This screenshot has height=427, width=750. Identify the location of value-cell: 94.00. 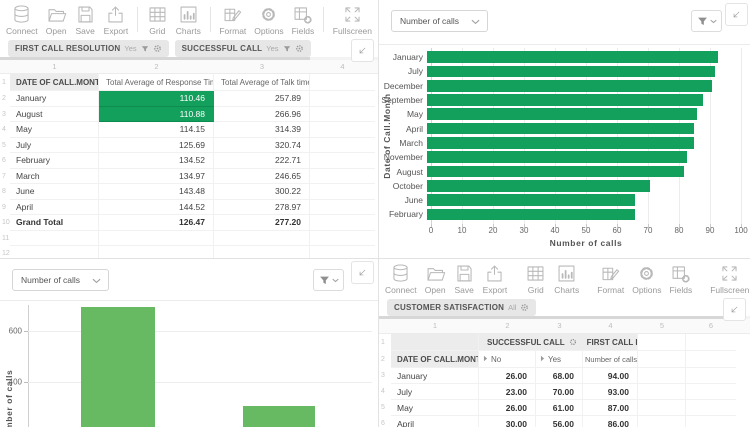
(610, 376).